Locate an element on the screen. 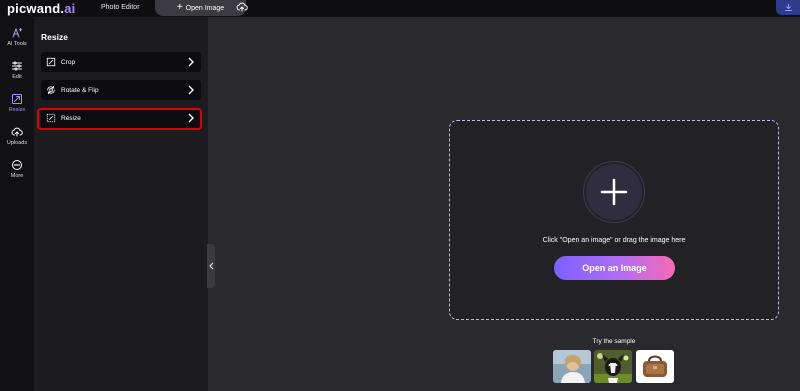 The height and width of the screenshot is (391, 800). resize-highlight-box is located at coordinates (119, 119).